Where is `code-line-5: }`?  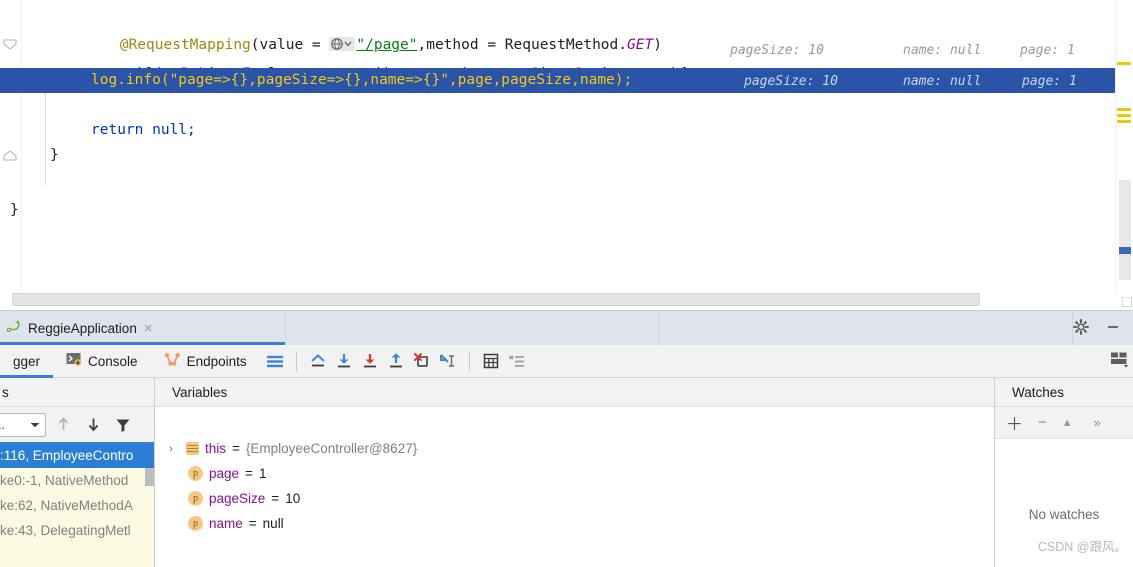 code-line-5: } is located at coordinates (566, 155).